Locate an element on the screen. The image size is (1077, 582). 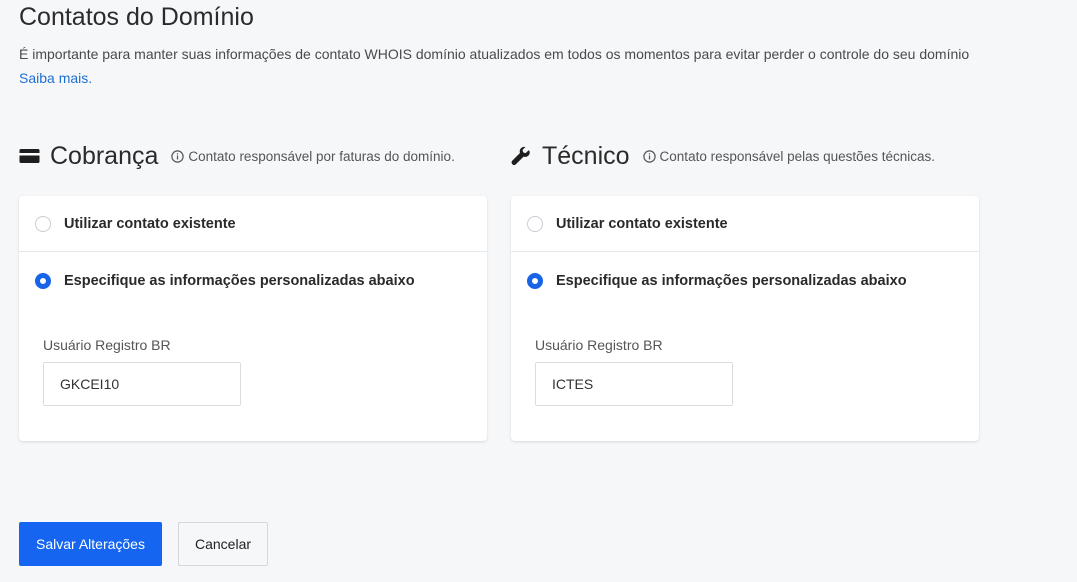
cancel-button: Cancelar is located at coordinates (223, 544).